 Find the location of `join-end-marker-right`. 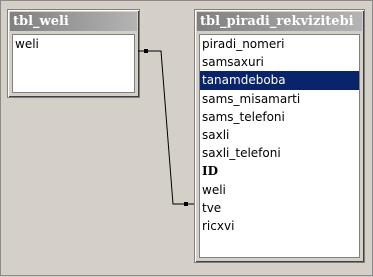

join-end-marker-right is located at coordinates (186, 204).